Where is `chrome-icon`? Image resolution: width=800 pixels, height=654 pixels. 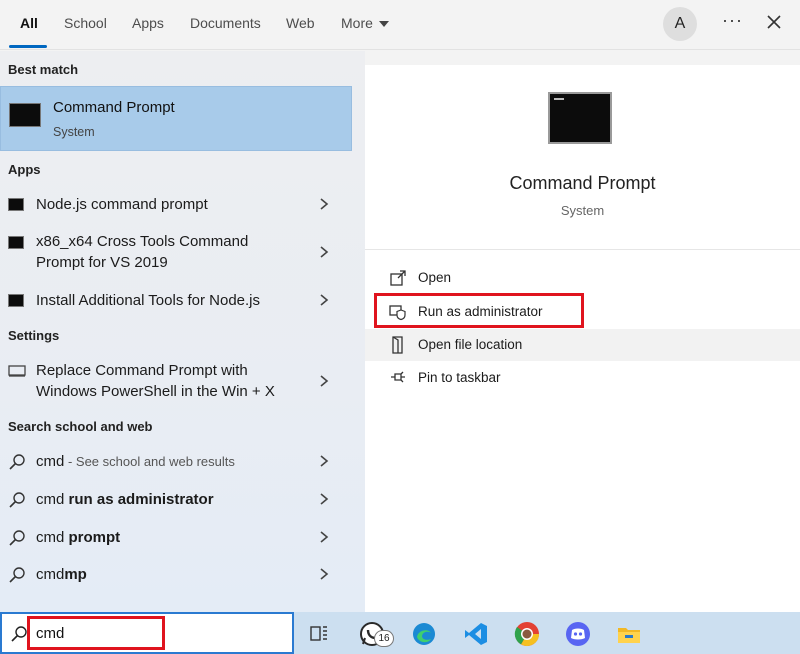
chrome-icon is located at coordinates (527, 634).